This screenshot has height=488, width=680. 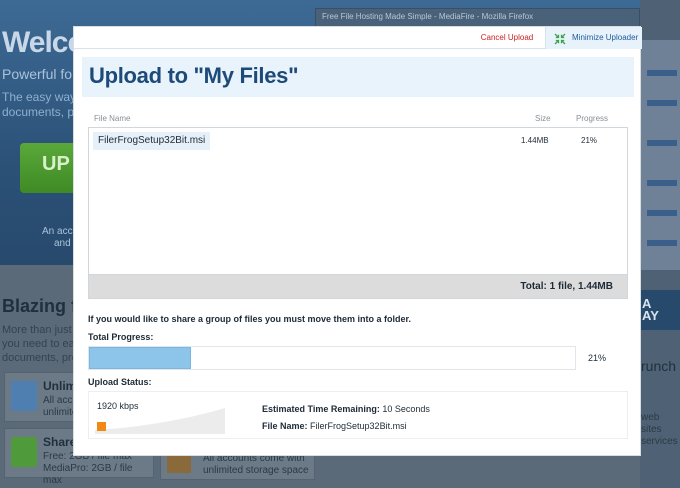 What do you see at coordinates (24, 452) in the screenshot?
I see `share-arrows-icon` at bounding box center [24, 452].